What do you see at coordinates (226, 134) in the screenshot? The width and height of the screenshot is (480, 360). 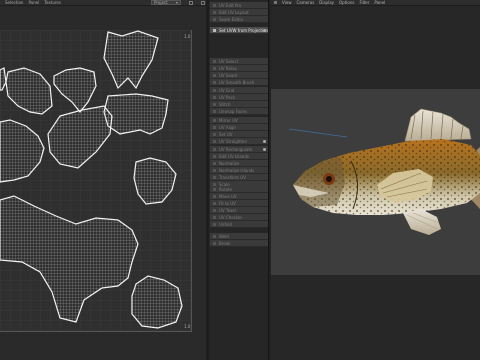 I see `modifier-label: Set UV` at bounding box center [226, 134].